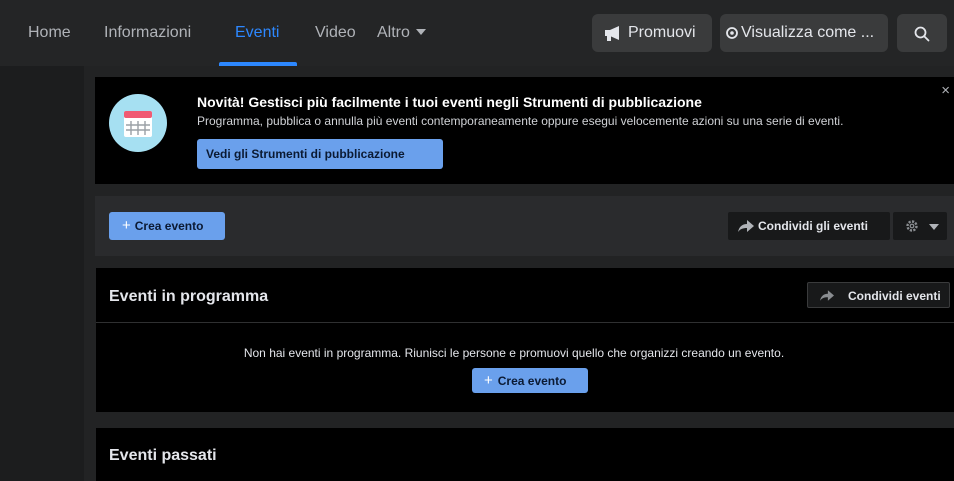 The width and height of the screenshot is (954, 481). I want to click on tab-video: Video, so click(335, 33).